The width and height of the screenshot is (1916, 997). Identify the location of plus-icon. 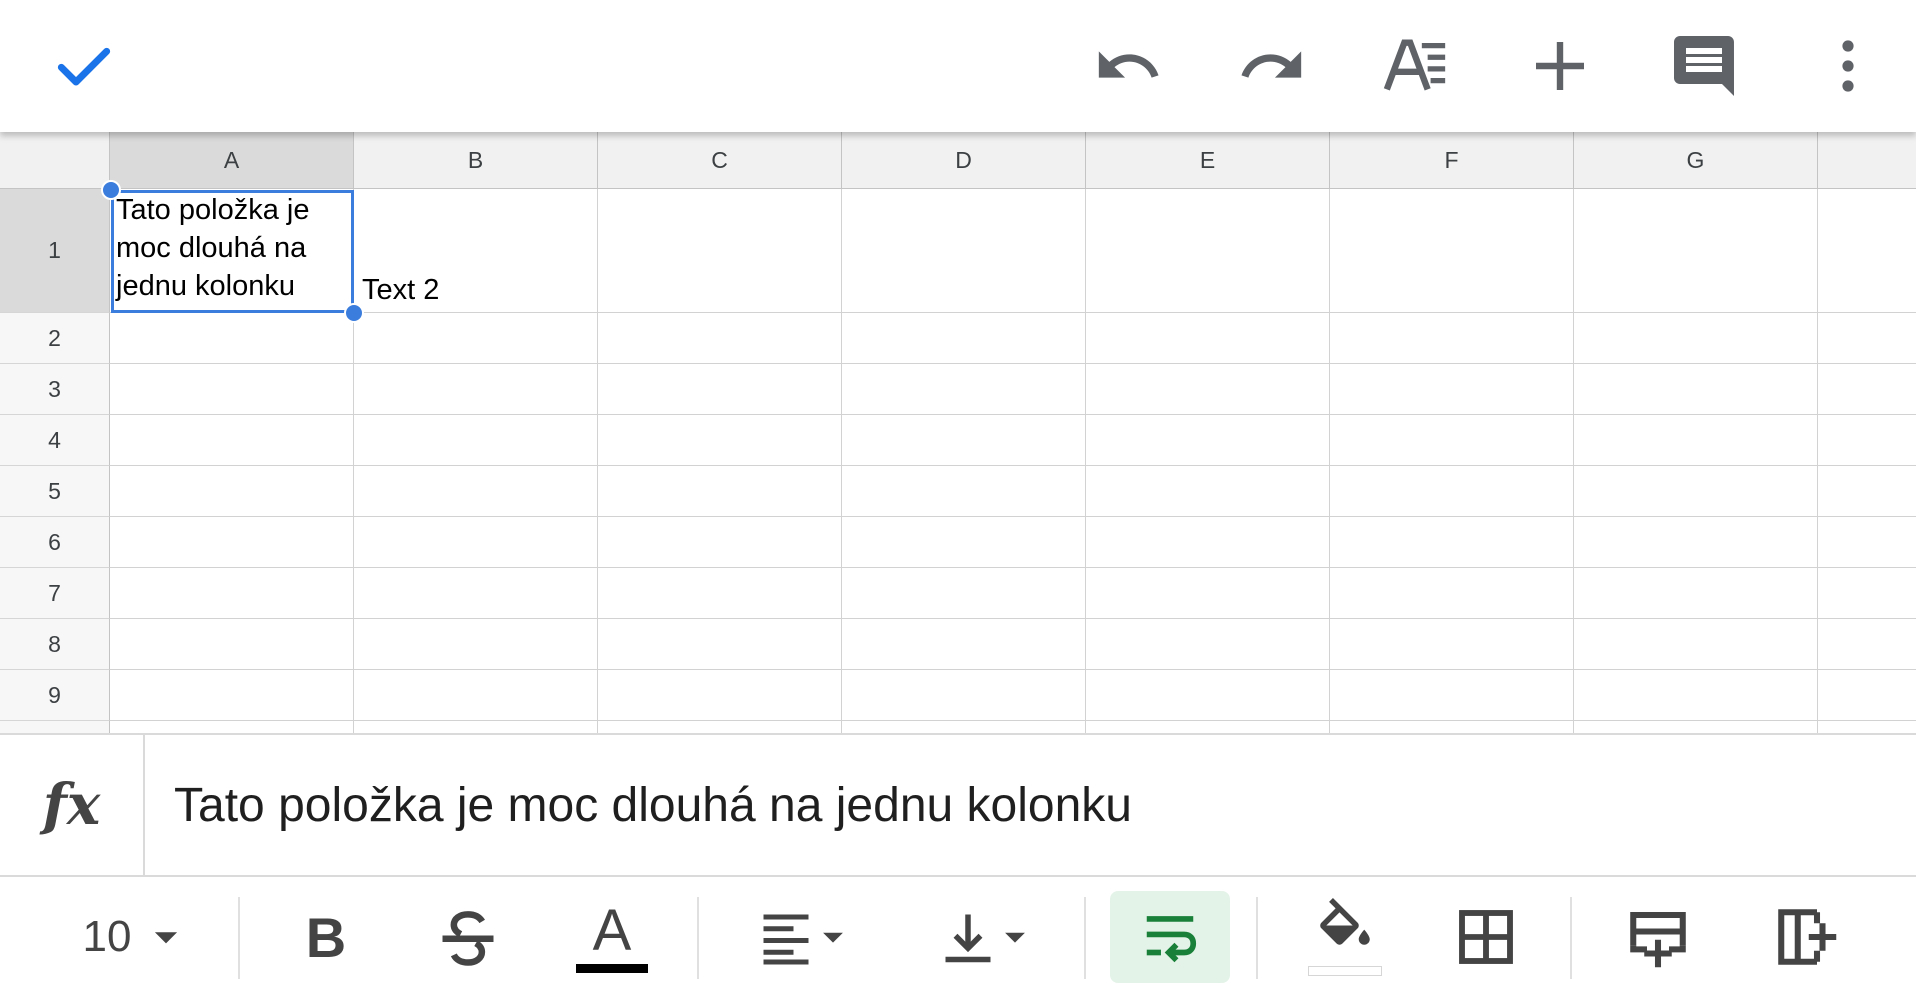
(1560, 66).